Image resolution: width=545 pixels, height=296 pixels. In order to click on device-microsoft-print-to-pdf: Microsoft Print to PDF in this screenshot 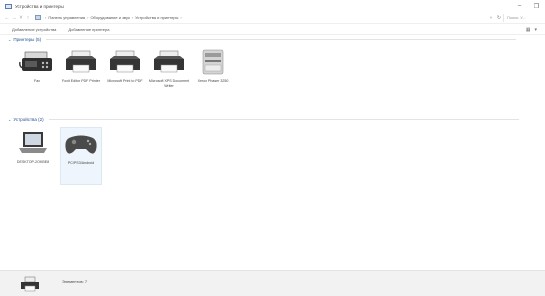, I will do `click(125, 66)`.